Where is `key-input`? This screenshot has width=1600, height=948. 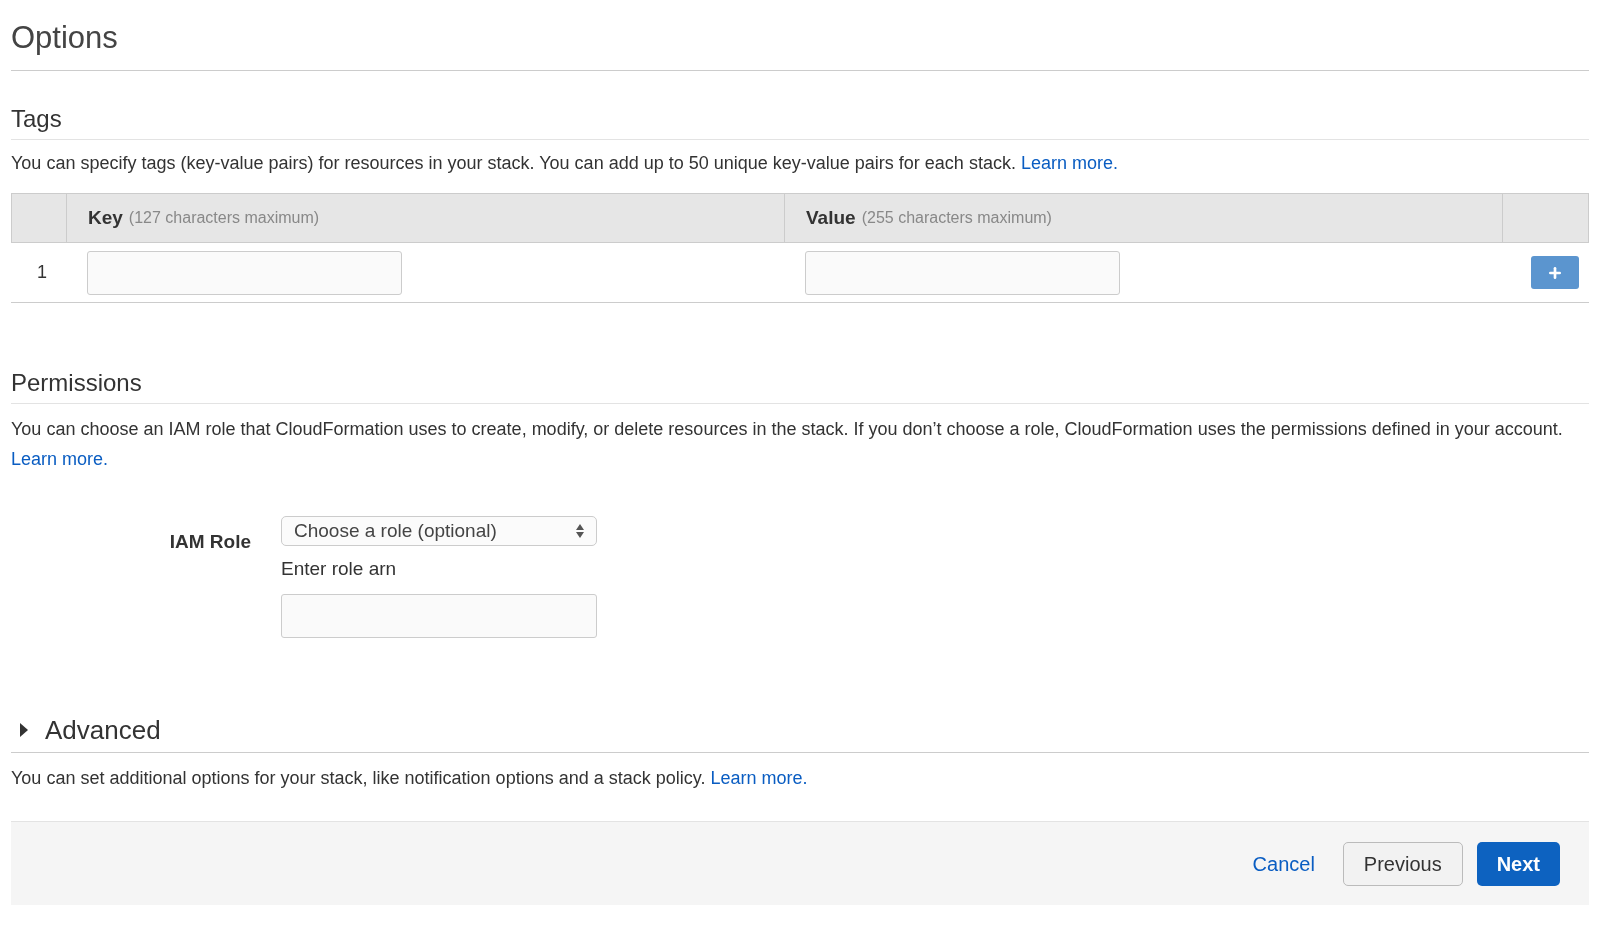 key-input is located at coordinates (244, 272).